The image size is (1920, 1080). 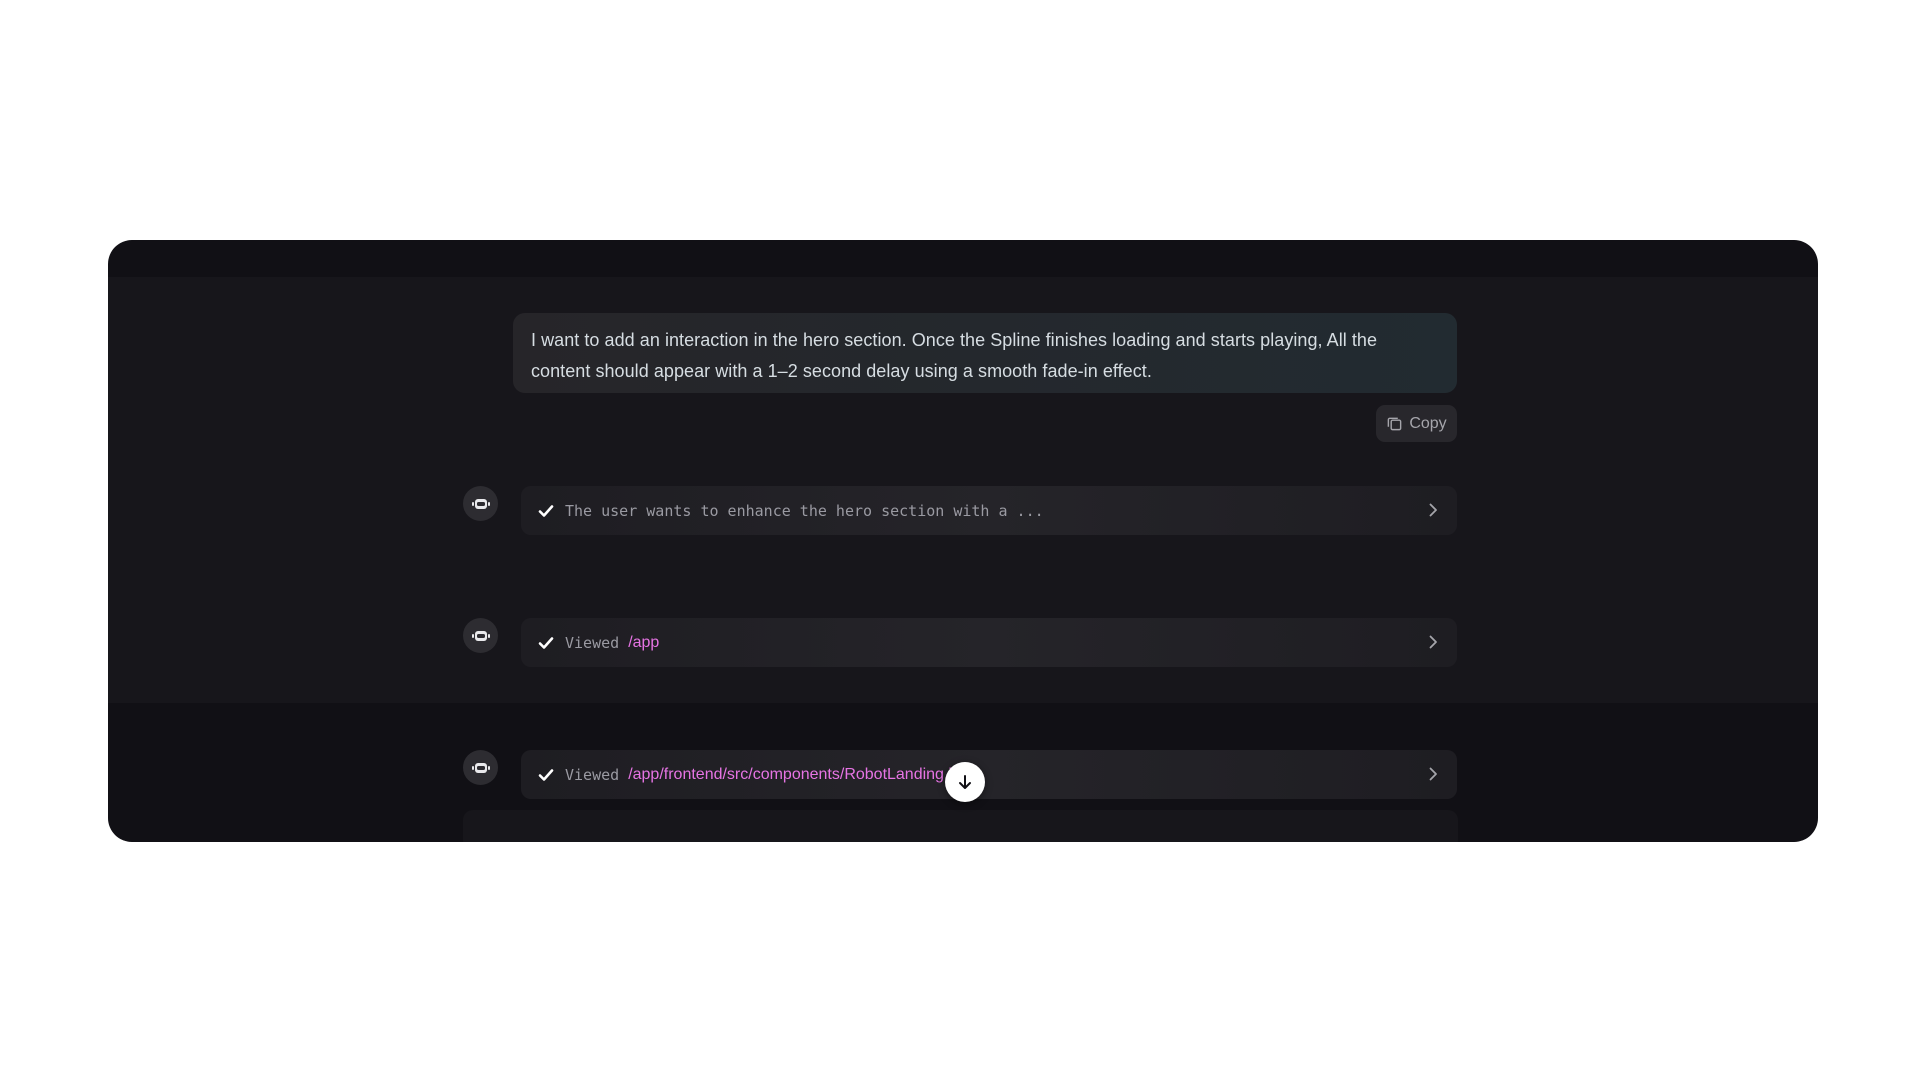 I want to click on file-path-link: /app, so click(x=643, y=643).